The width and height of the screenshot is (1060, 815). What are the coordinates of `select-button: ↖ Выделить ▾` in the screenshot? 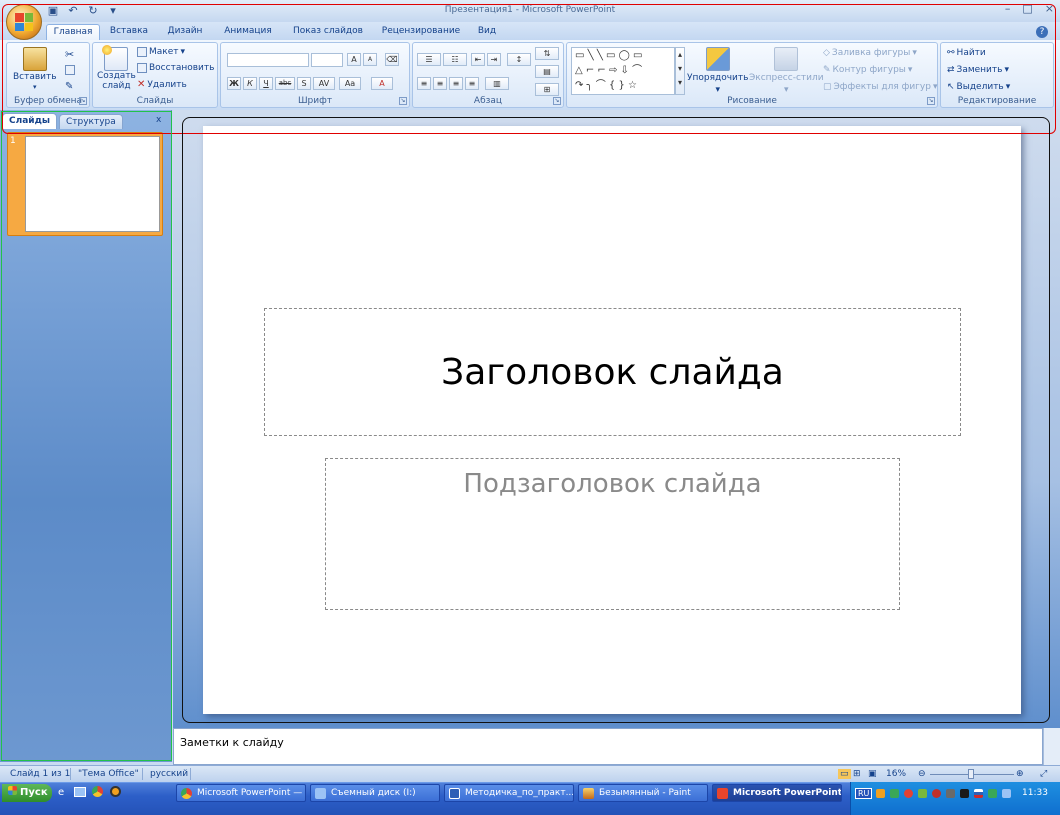 It's located at (978, 87).